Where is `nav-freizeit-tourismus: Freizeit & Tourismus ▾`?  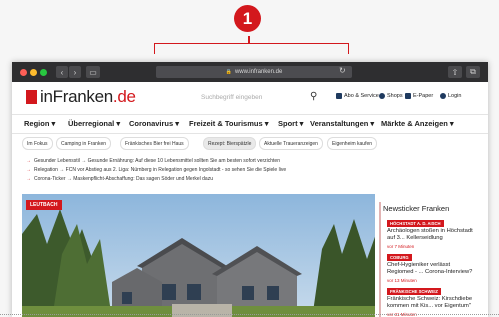 nav-freizeit-tourismus: Freizeit & Tourismus ▾ is located at coordinates (228, 123).